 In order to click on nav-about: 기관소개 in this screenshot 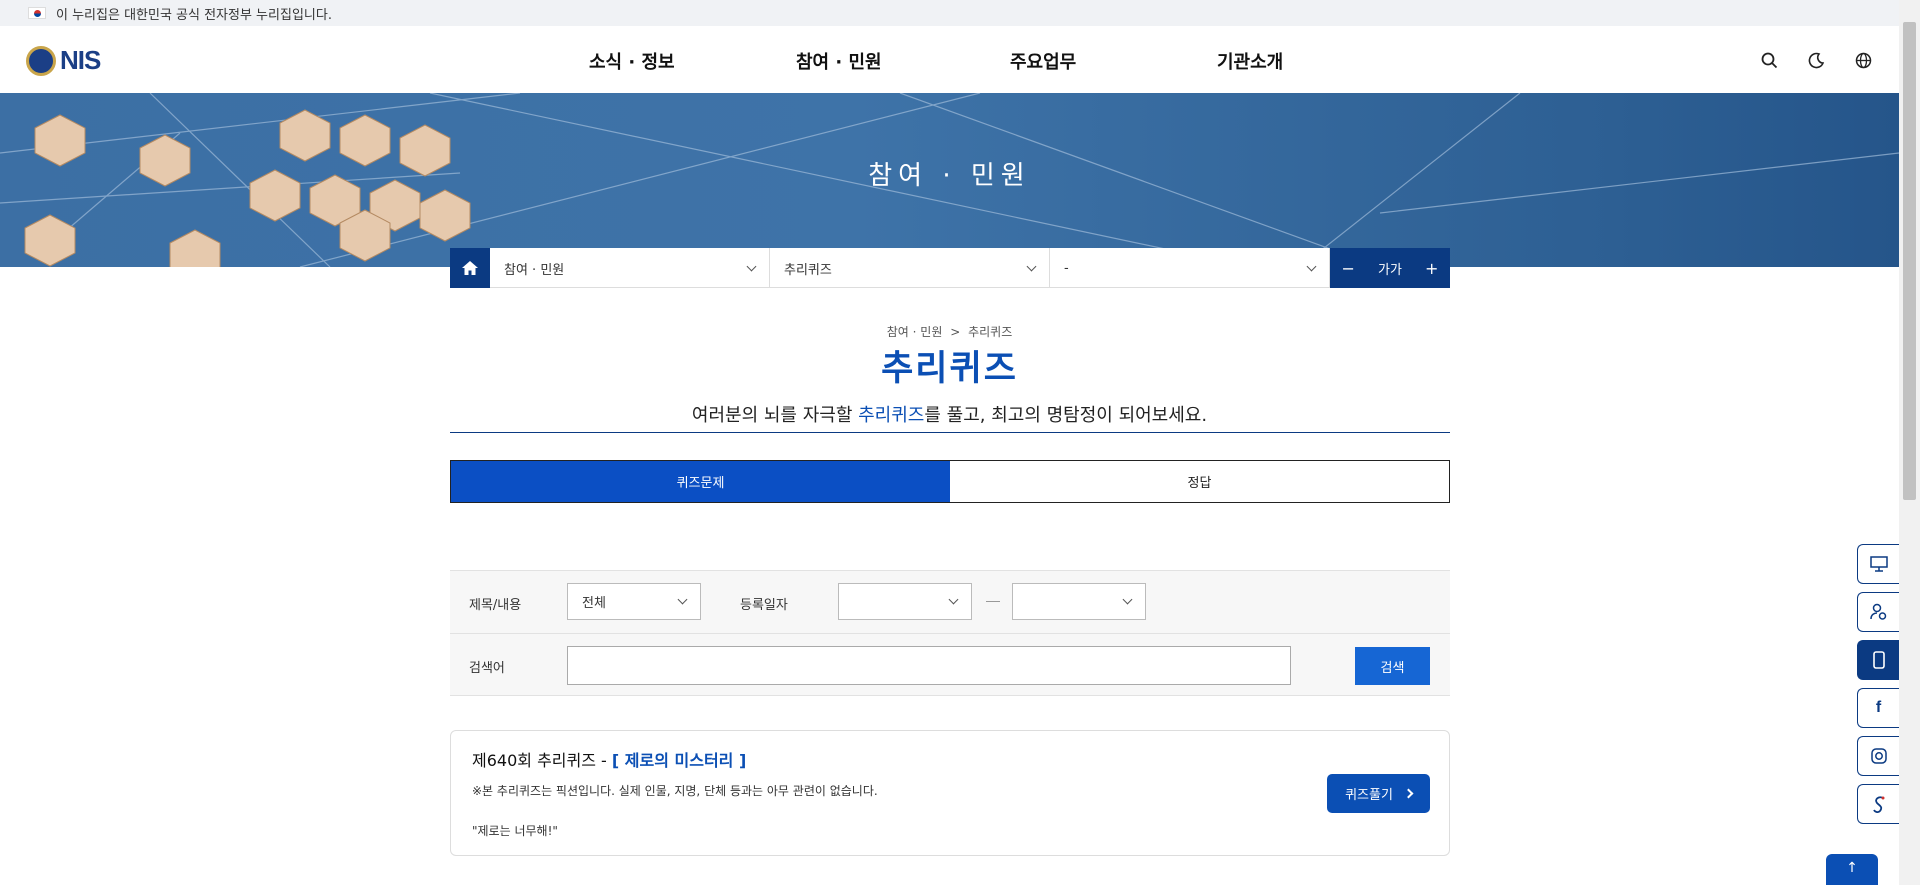, I will do `click(1250, 61)`.